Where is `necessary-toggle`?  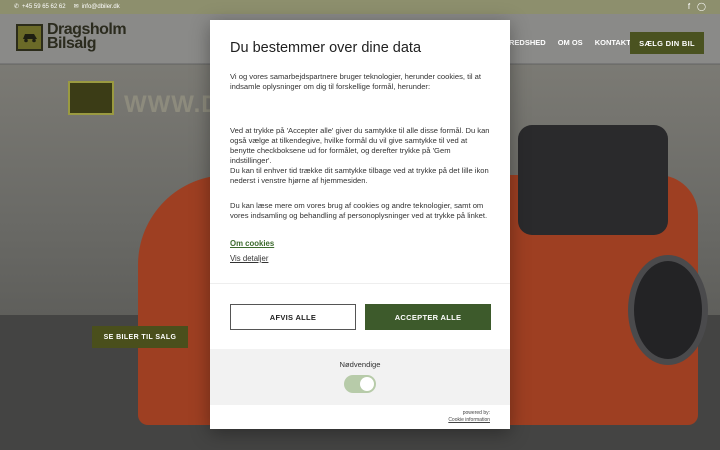
necessary-toggle is located at coordinates (360, 384).